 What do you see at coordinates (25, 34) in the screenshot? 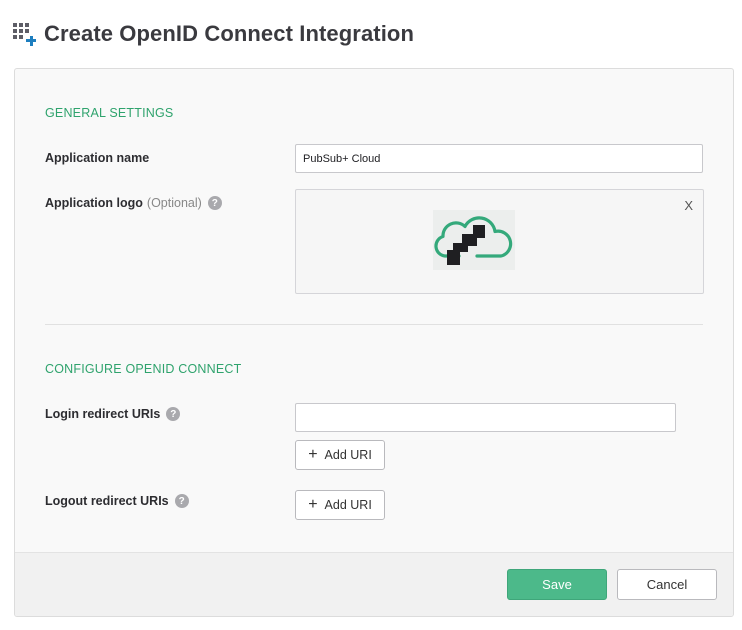
I see `grid-add-icon` at bounding box center [25, 34].